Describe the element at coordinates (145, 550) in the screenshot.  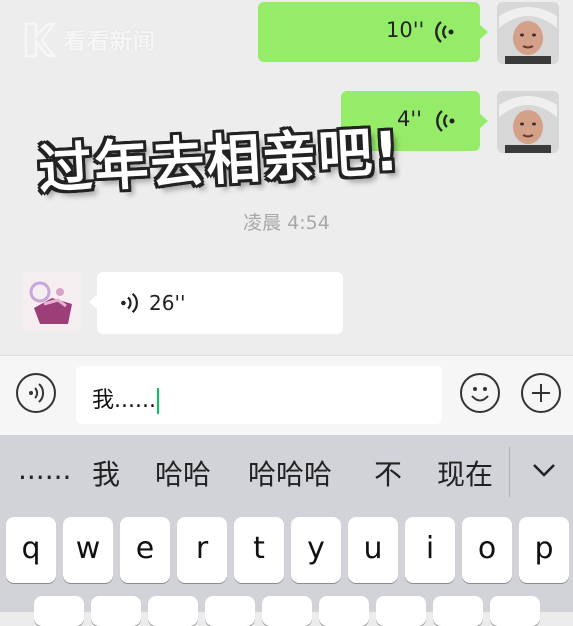
I see `key-e: e` at that location.